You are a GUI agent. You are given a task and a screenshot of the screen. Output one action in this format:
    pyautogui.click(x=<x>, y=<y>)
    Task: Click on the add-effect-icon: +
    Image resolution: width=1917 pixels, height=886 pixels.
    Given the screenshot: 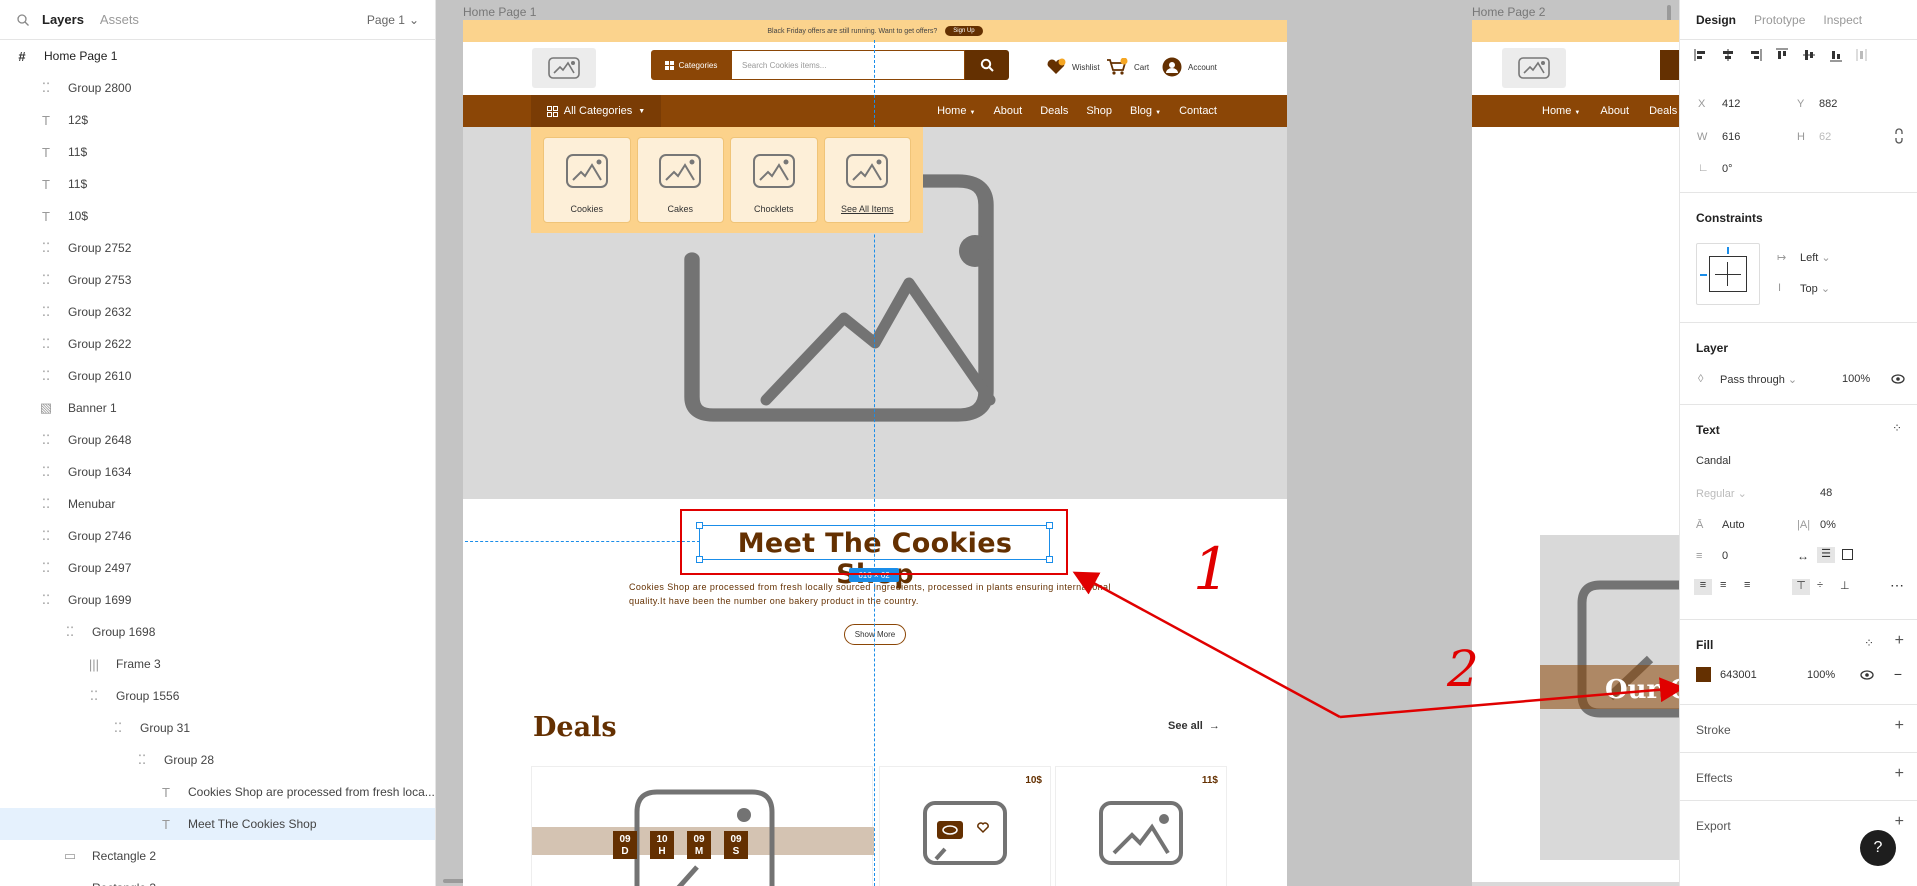 What is the action you would take?
    pyautogui.click(x=1899, y=774)
    